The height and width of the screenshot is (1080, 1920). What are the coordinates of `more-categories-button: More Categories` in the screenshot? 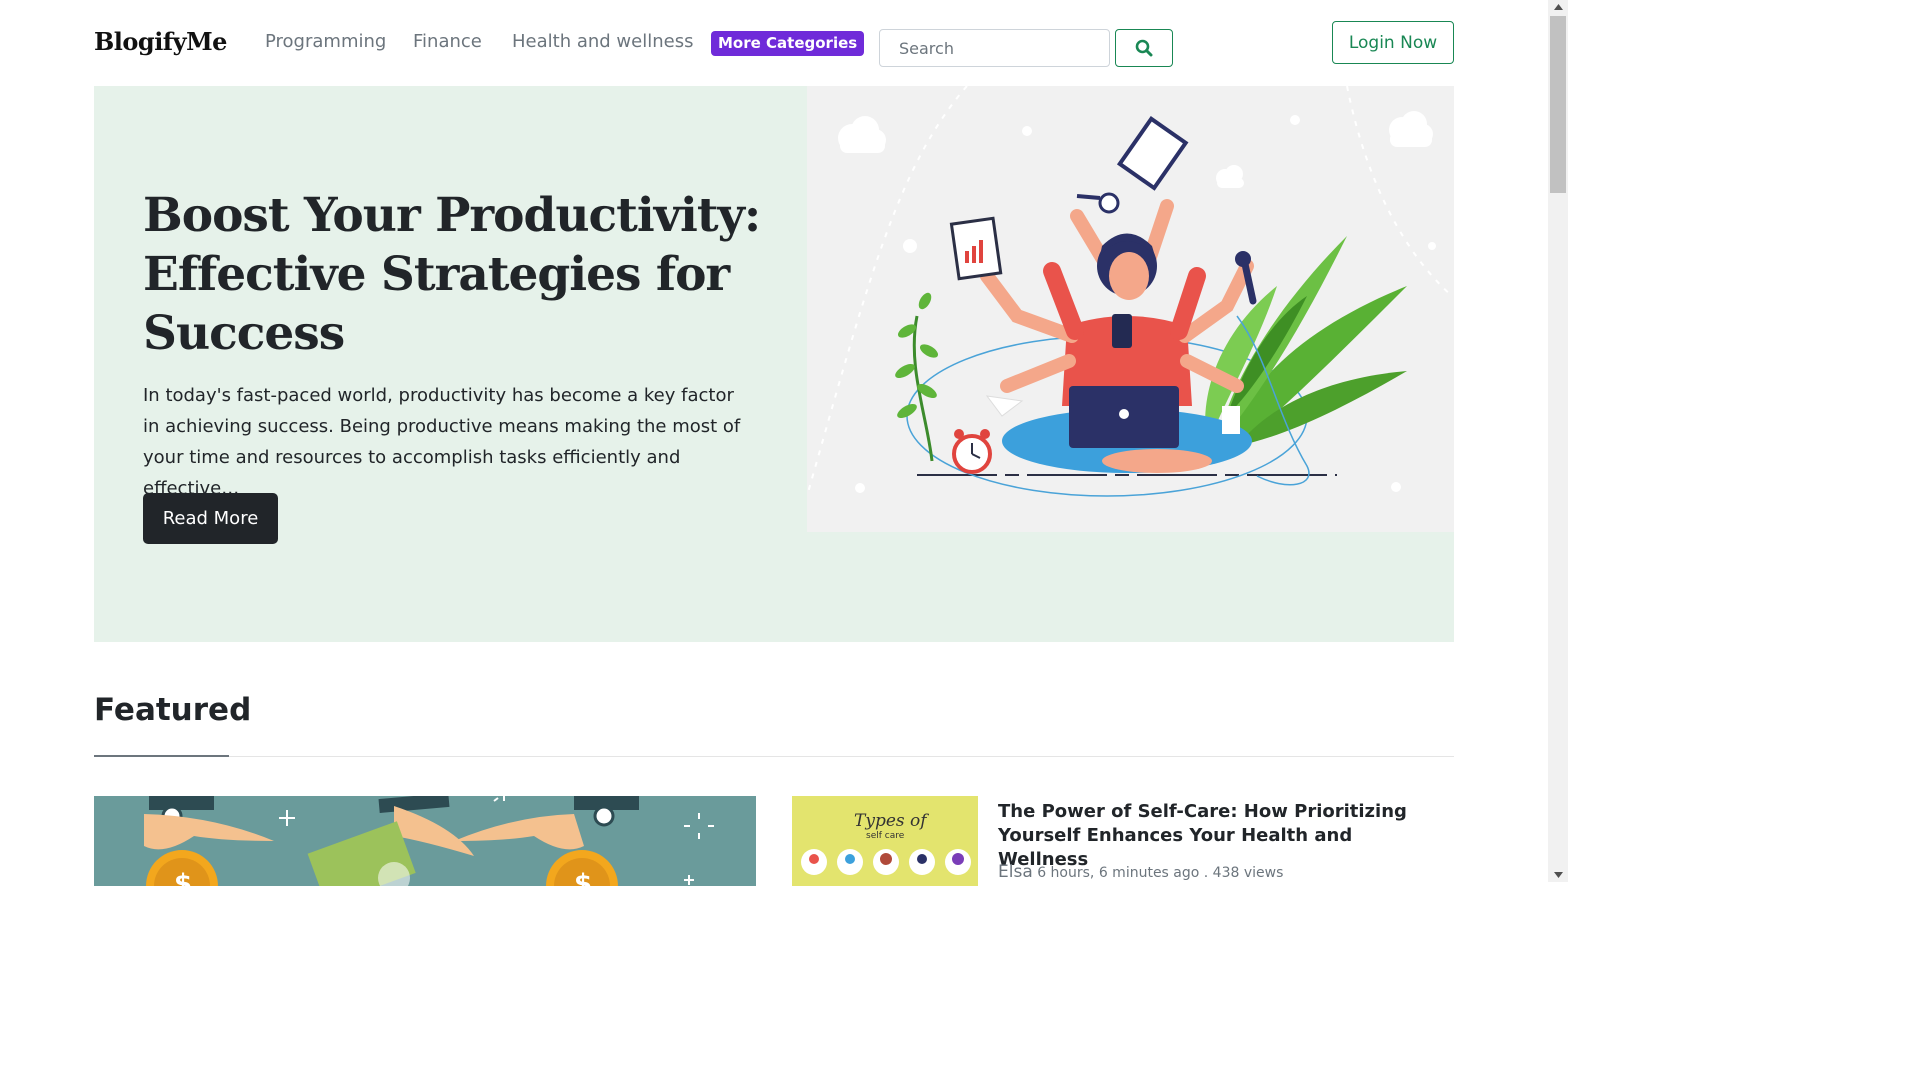 It's located at (788, 43).